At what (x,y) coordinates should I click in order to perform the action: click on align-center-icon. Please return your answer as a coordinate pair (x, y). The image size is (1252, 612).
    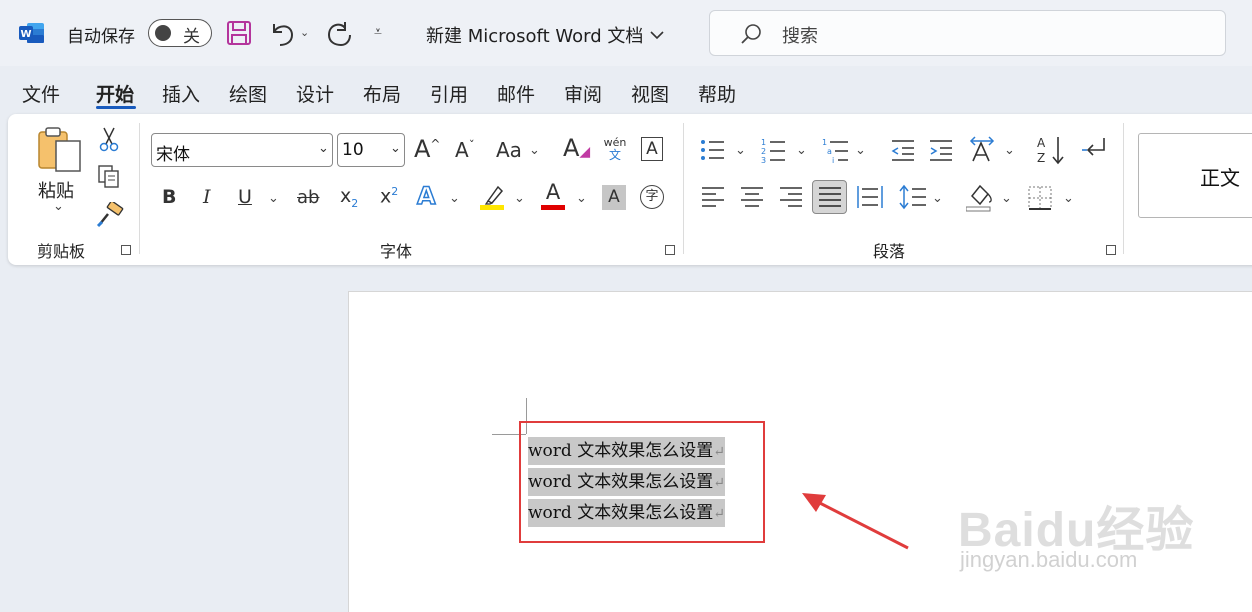
    Looking at the image, I should click on (752, 199).